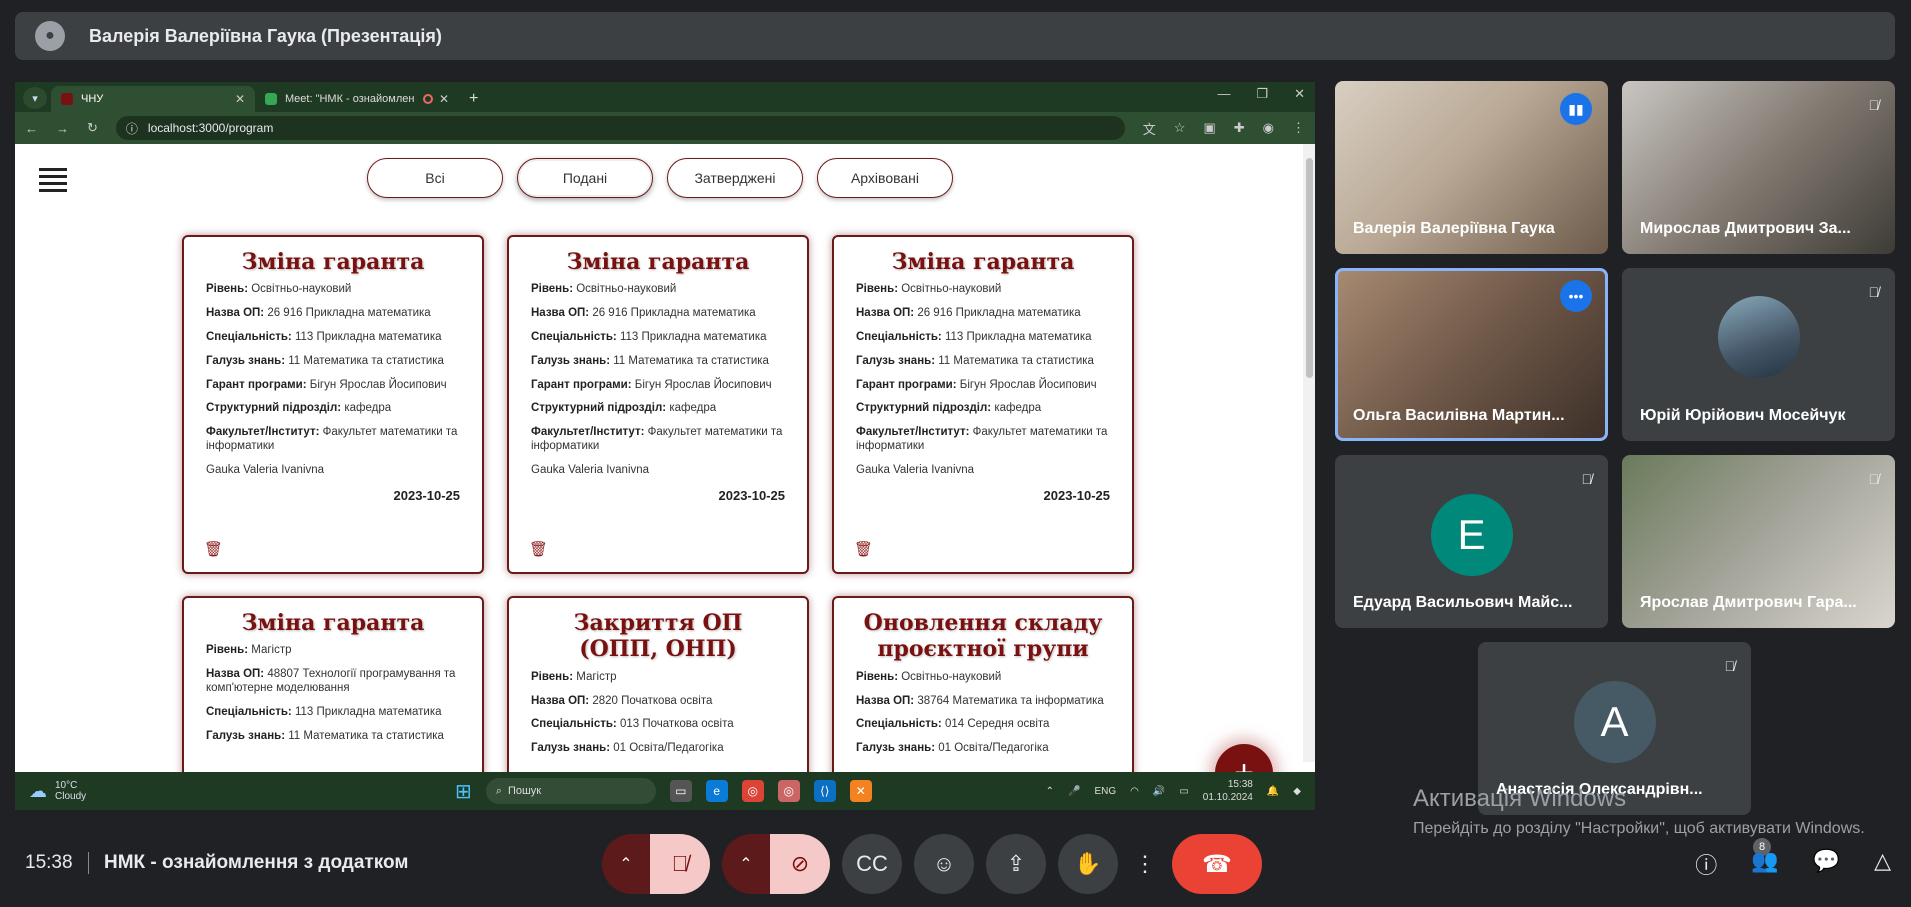 Image resolution: width=1911 pixels, height=907 pixels. What do you see at coordinates (1273, 791) in the screenshot?
I see `notification-bell-icon: 🔔` at bounding box center [1273, 791].